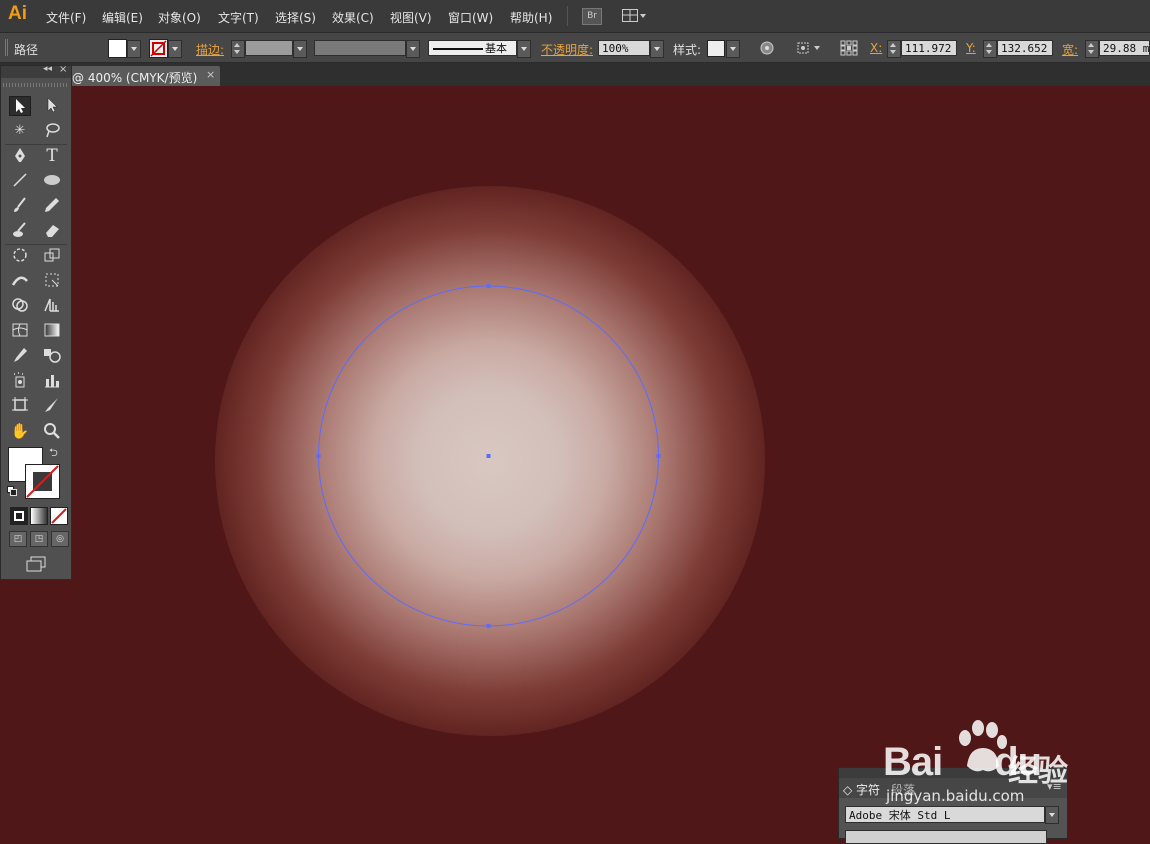  What do you see at coordinates (894, 49) in the screenshot?
I see `x-spinner` at bounding box center [894, 49].